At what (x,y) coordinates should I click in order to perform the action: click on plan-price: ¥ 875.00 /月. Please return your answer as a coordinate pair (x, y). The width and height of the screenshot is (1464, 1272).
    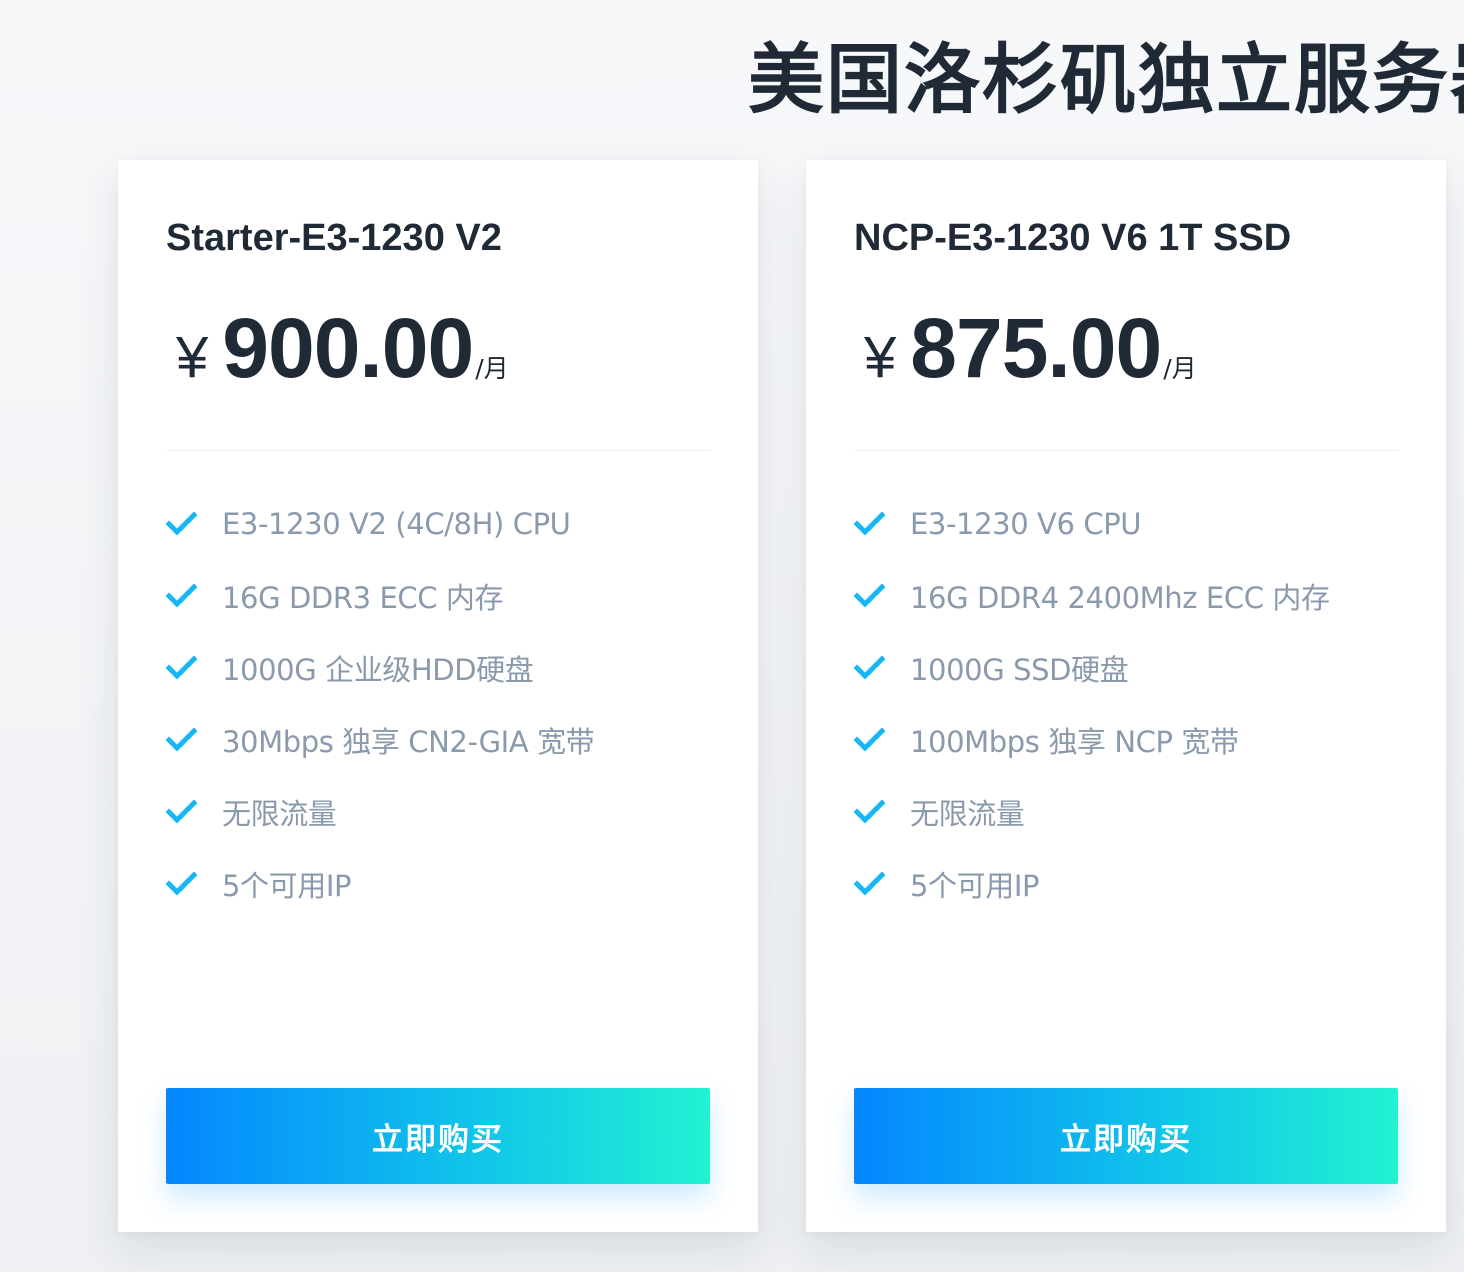
    Looking at the image, I should click on (1030, 350).